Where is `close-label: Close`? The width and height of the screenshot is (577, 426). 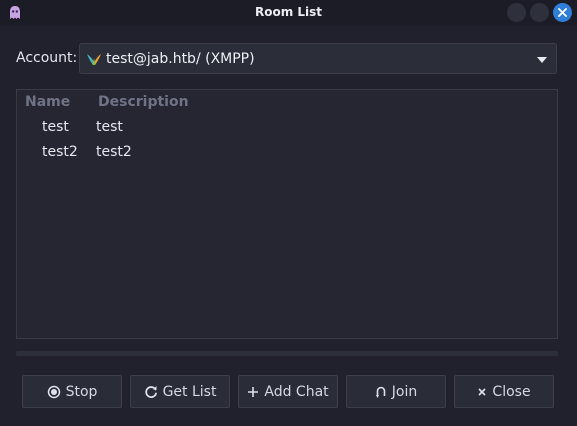
close-label: Close is located at coordinates (511, 391).